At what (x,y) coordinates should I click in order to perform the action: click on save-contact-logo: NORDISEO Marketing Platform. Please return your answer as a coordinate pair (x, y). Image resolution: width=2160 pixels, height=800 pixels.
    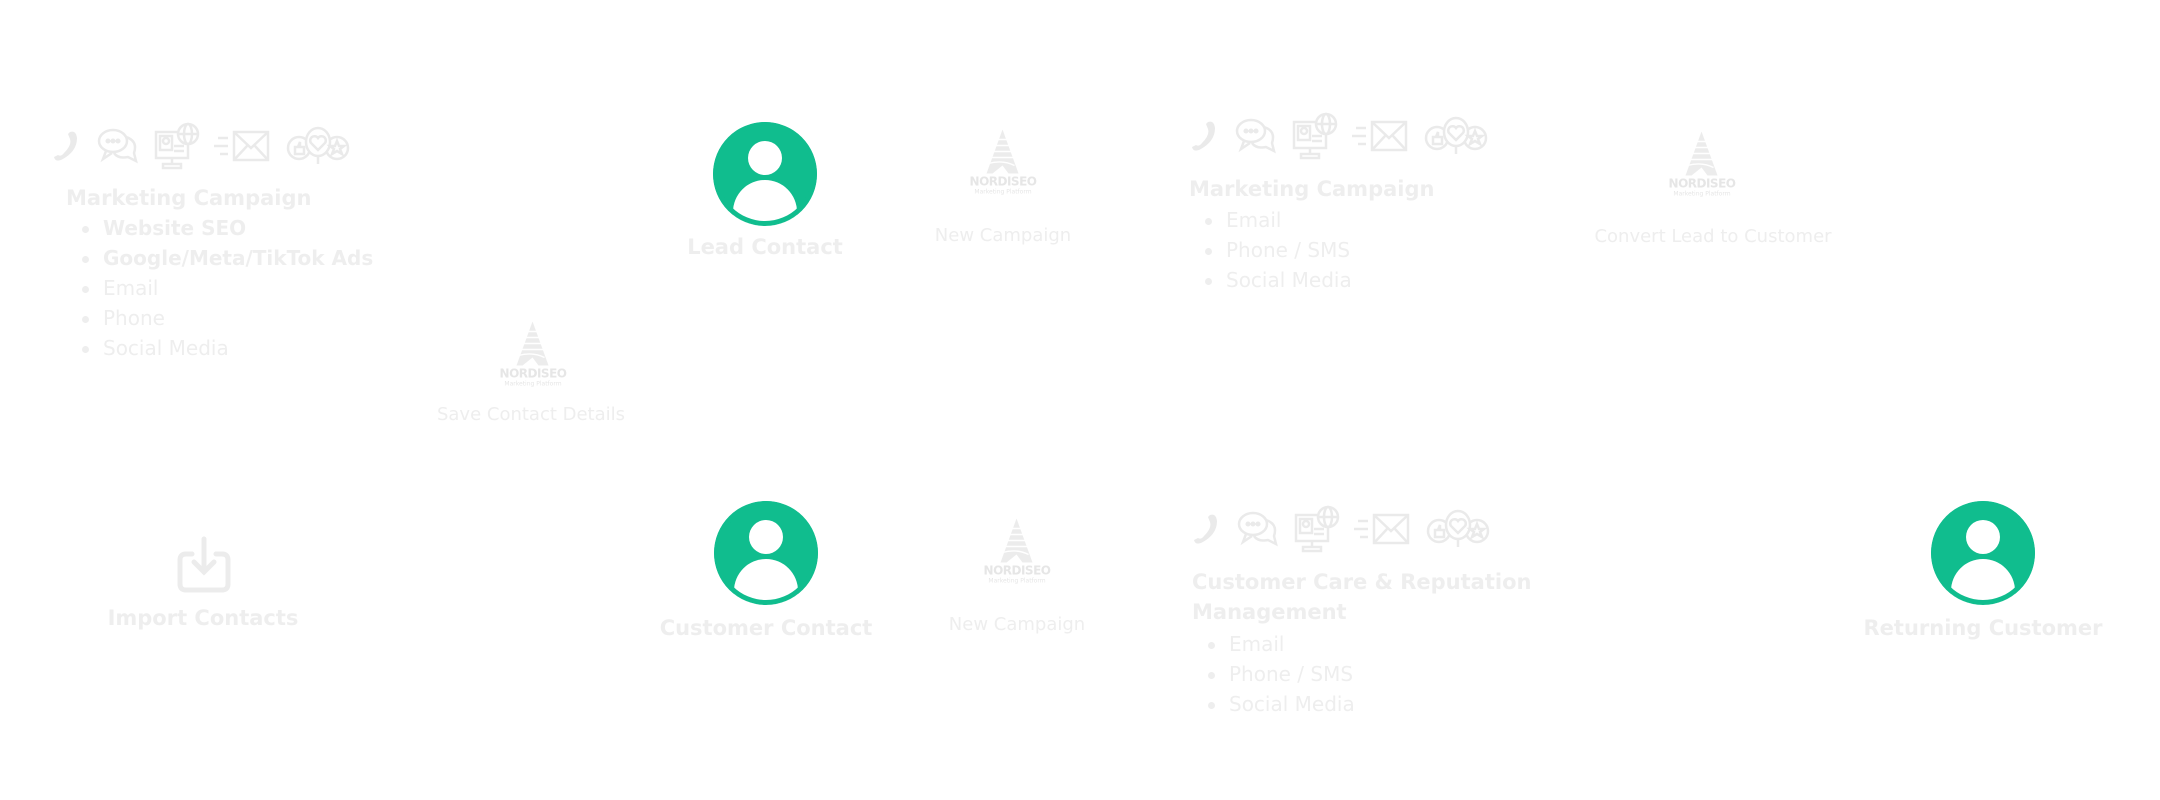
    Looking at the image, I should click on (533, 355).